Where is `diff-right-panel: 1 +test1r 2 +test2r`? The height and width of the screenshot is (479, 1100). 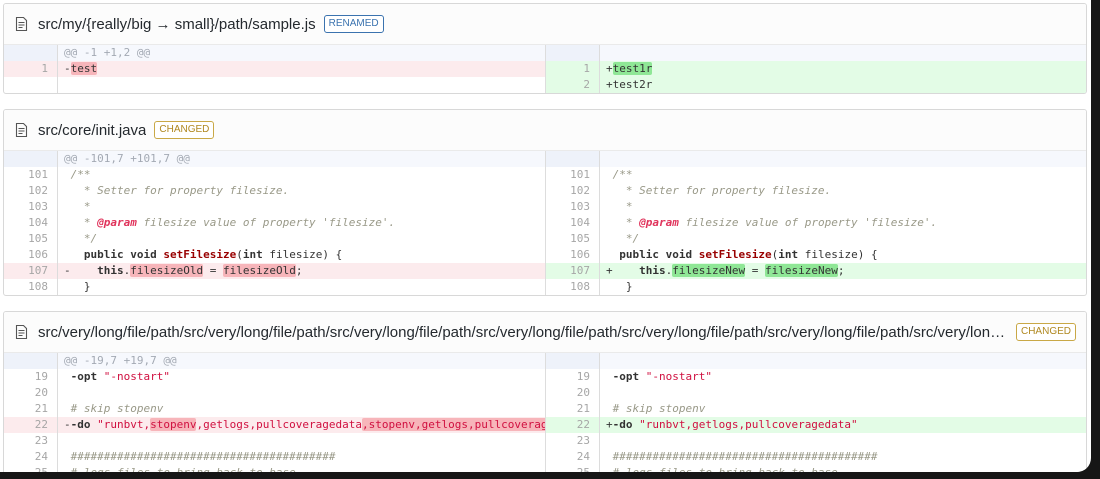
diff-right-panel: 1 +test1r 2 +test2r is located at coordinates (815, 69).